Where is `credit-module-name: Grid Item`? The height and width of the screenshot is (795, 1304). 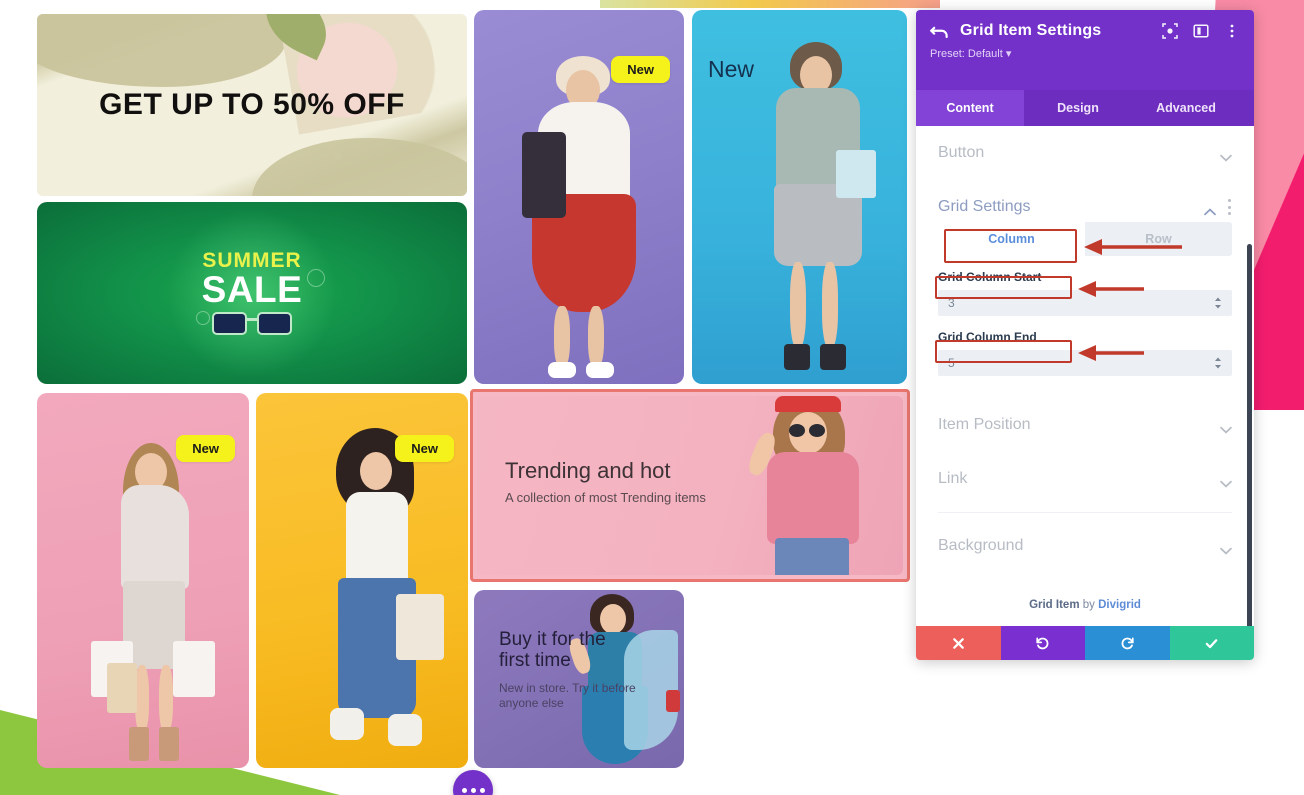
credit-module-name: Grid Item is located at coordinates (1054, 605).